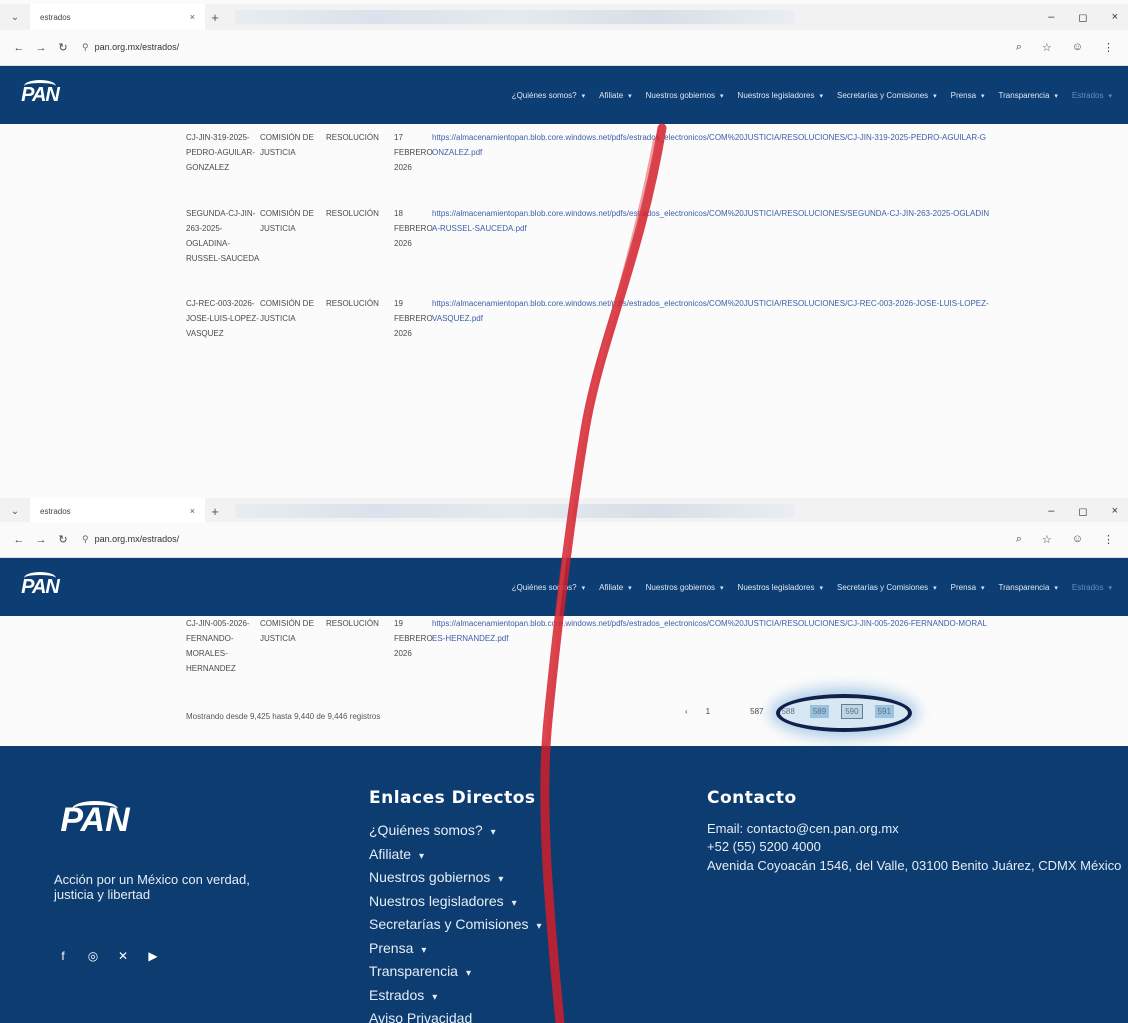 Image resolution: width=1128 pixels, height=1023 pixels. I want to click on page-1-button: 1, so click(708, 711).